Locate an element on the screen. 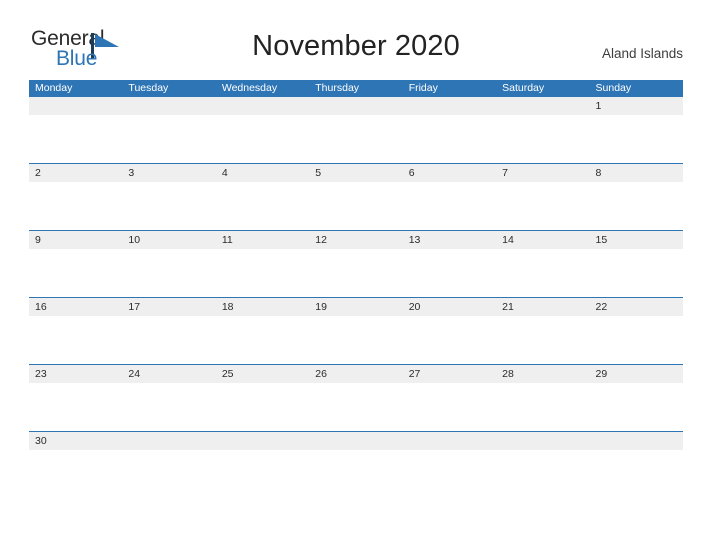 The height and width of the screenshot is (550, 712). day-cell: 7 is located at coordinates (542, 173).